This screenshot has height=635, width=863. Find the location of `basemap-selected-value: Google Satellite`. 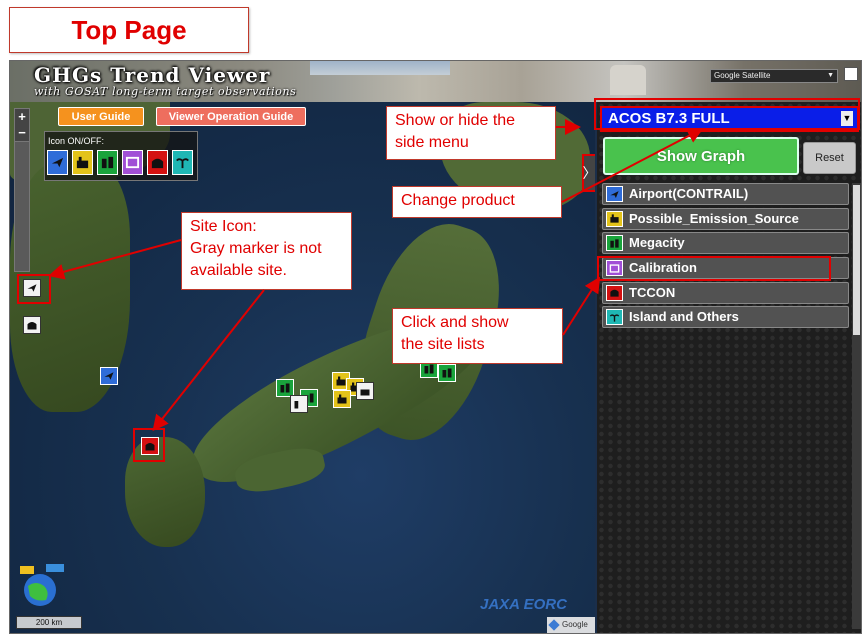

basemap-selected-value: Google Satellite is located at coordinates (742, 75).